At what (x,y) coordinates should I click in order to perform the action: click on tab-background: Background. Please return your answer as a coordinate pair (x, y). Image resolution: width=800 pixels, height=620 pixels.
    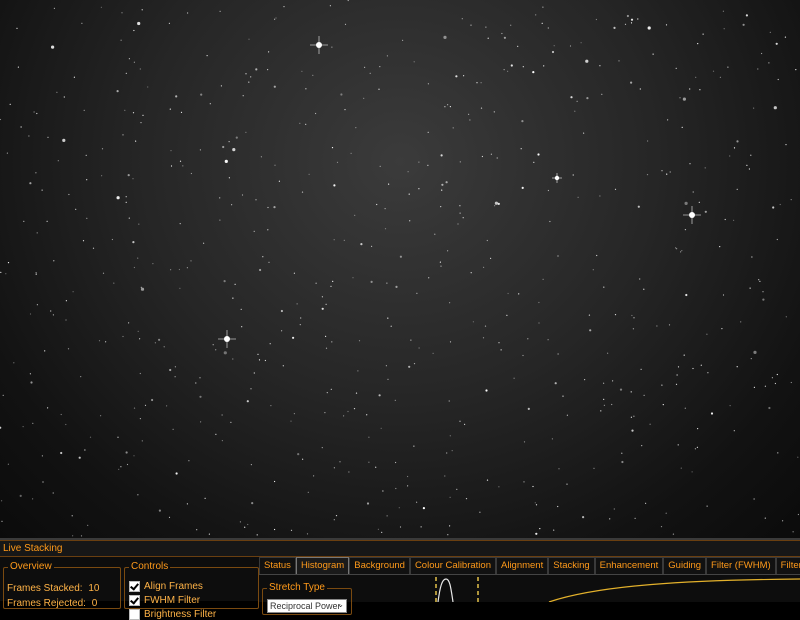
    Looking at the image, I should click on (379, 565).